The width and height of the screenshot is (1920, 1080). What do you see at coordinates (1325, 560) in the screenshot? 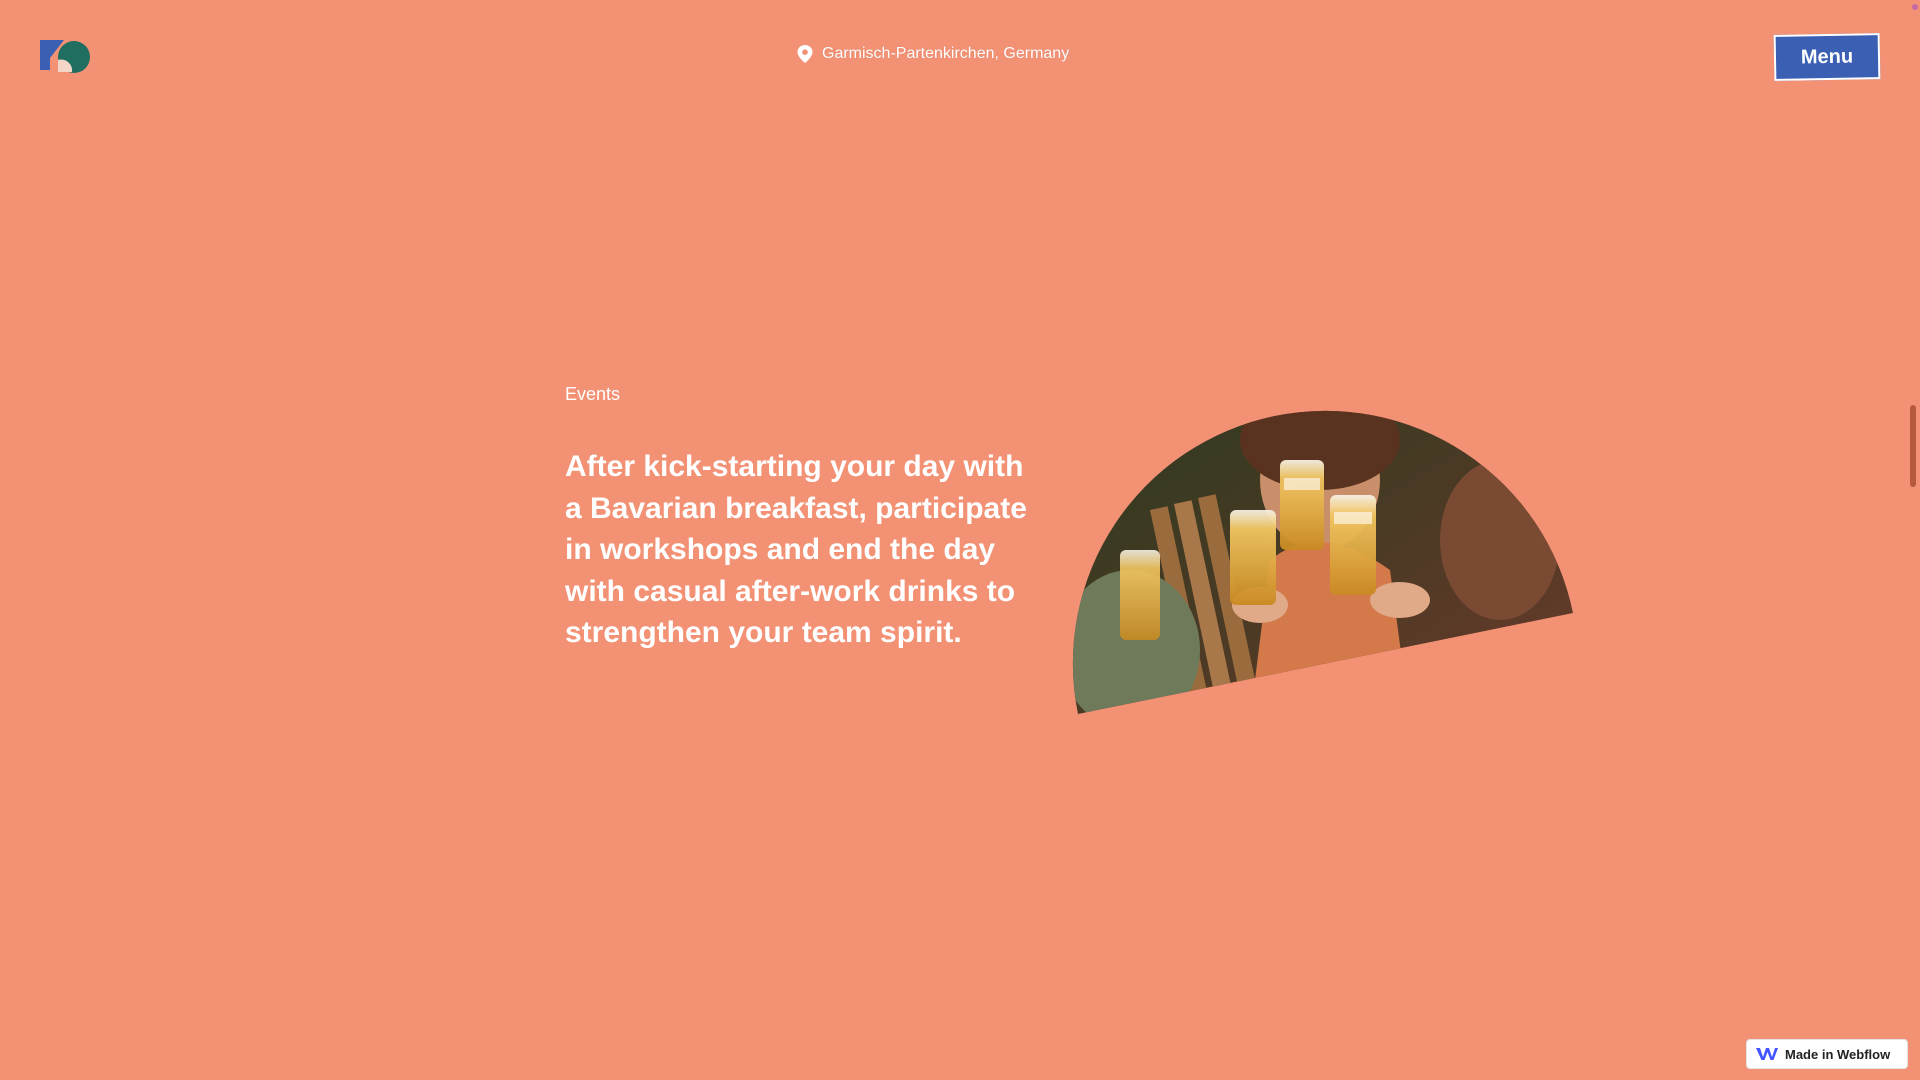
I see `people-toasting-photo` at bounding box center [1325, 560].